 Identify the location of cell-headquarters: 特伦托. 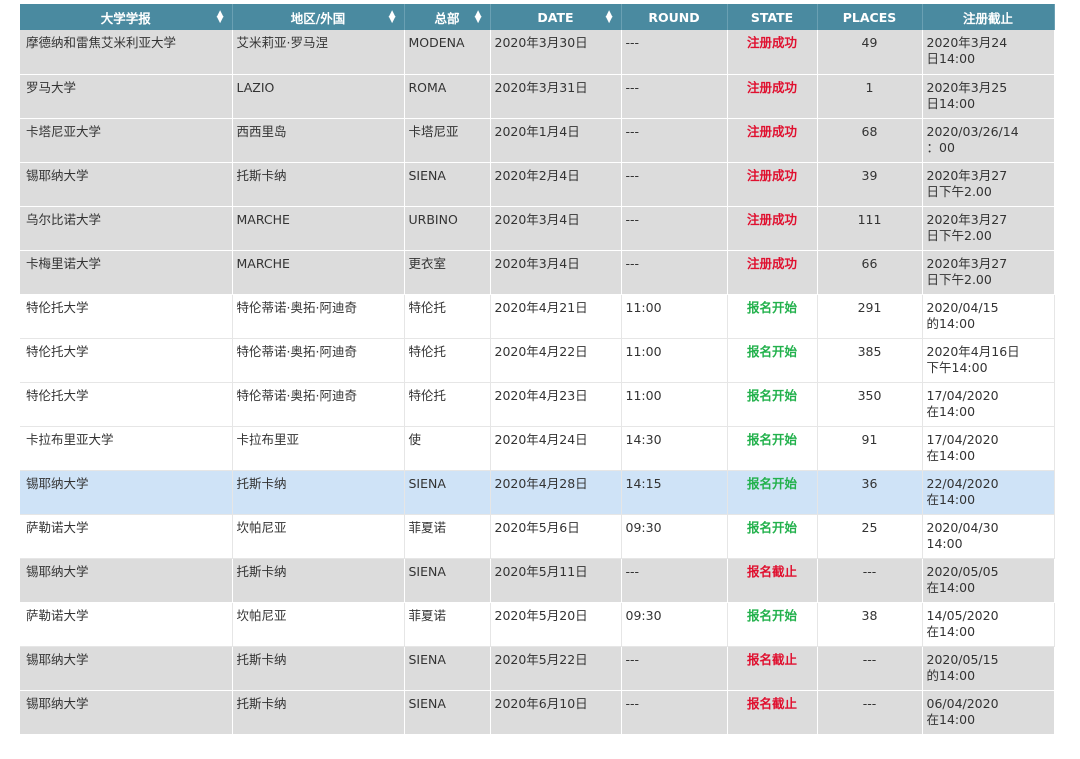
(447, 316).